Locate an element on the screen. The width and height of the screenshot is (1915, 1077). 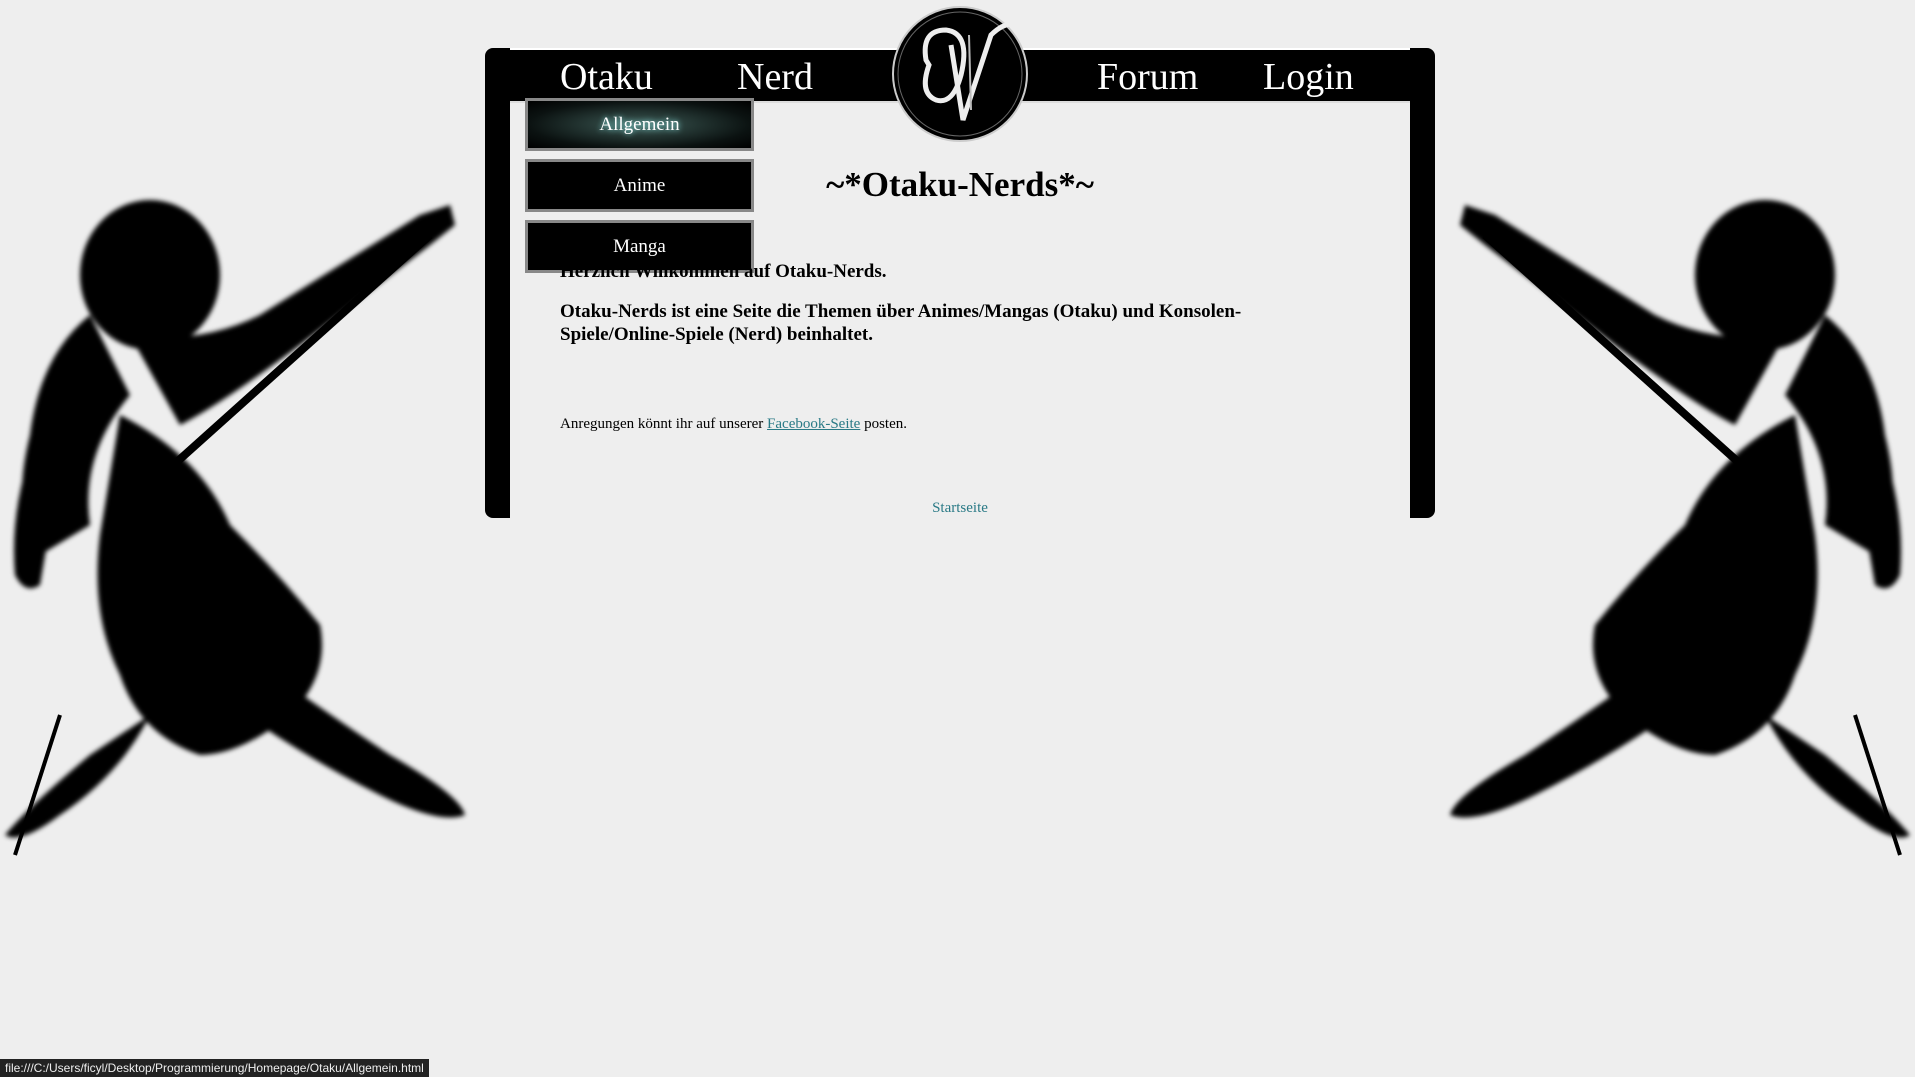
nav-forum: Forum is located at coordinates (1147, 77).